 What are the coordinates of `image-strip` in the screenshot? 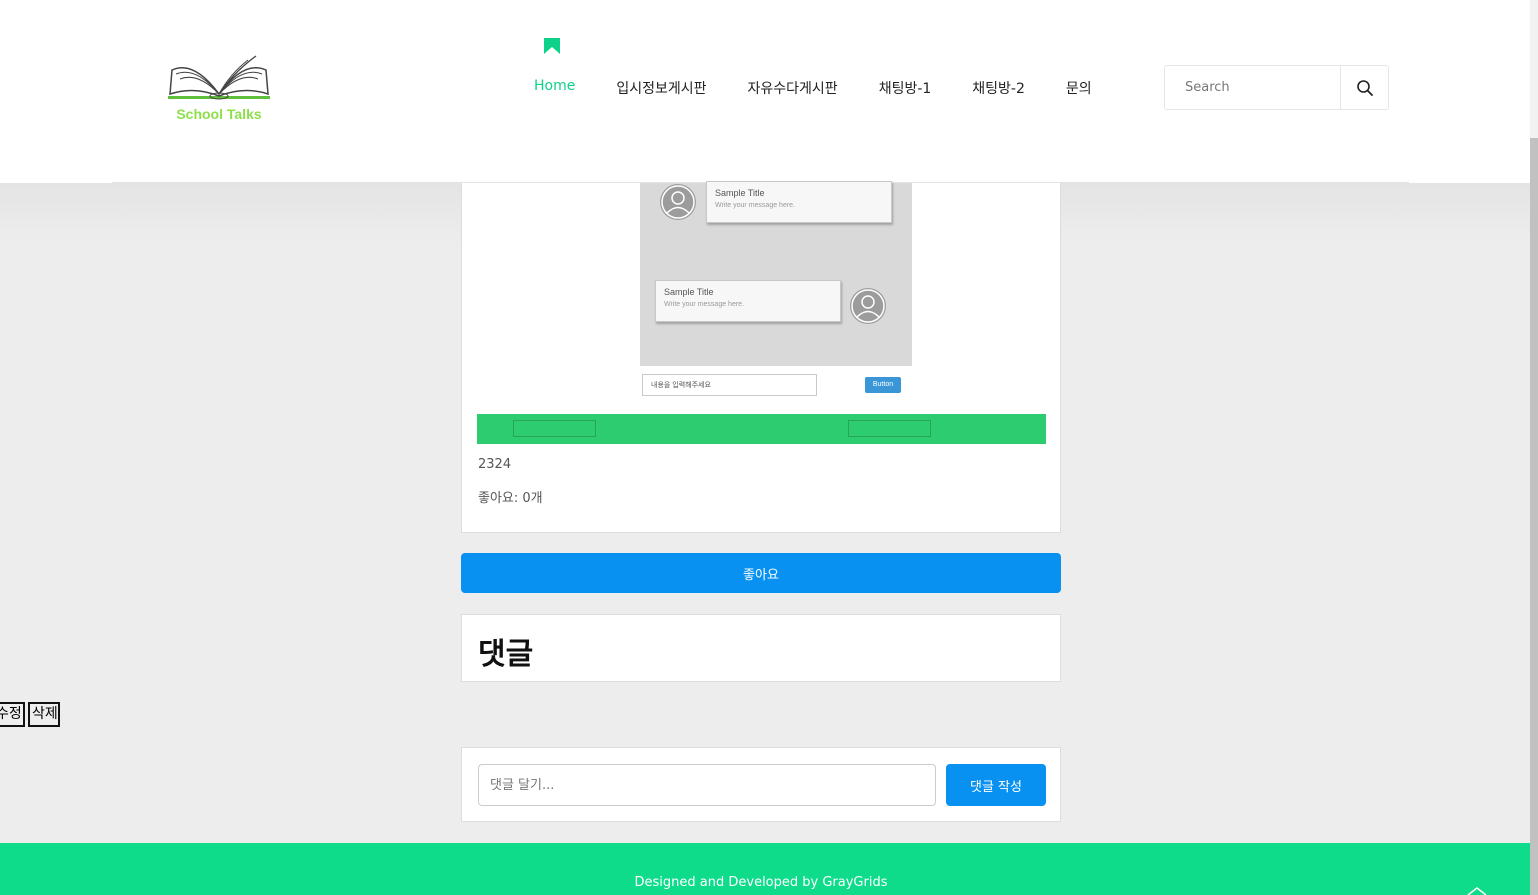 It's located at (761, 429).